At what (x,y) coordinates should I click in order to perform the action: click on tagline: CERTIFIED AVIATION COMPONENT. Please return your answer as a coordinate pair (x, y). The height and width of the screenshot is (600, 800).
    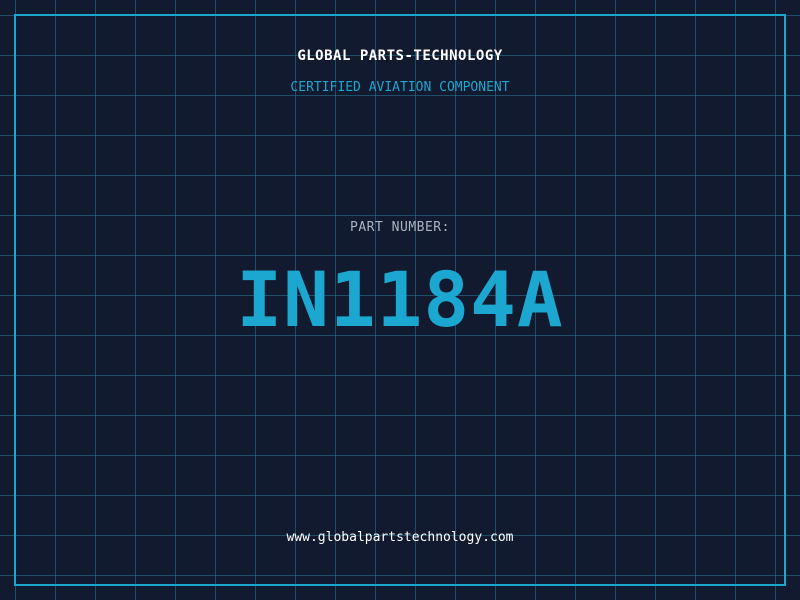
    Looking at the image, I should click on (400, 87).